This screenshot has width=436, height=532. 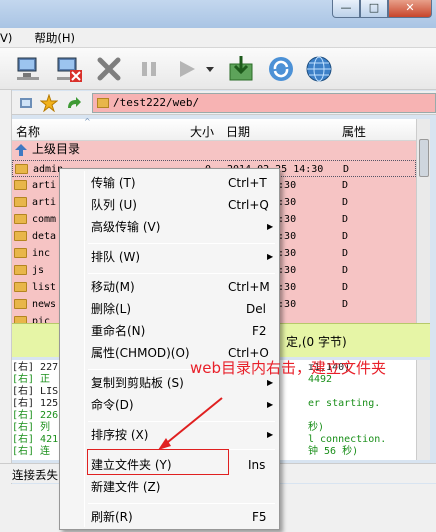 I want to click on up-directory-icon, so click(x=73, y=103).